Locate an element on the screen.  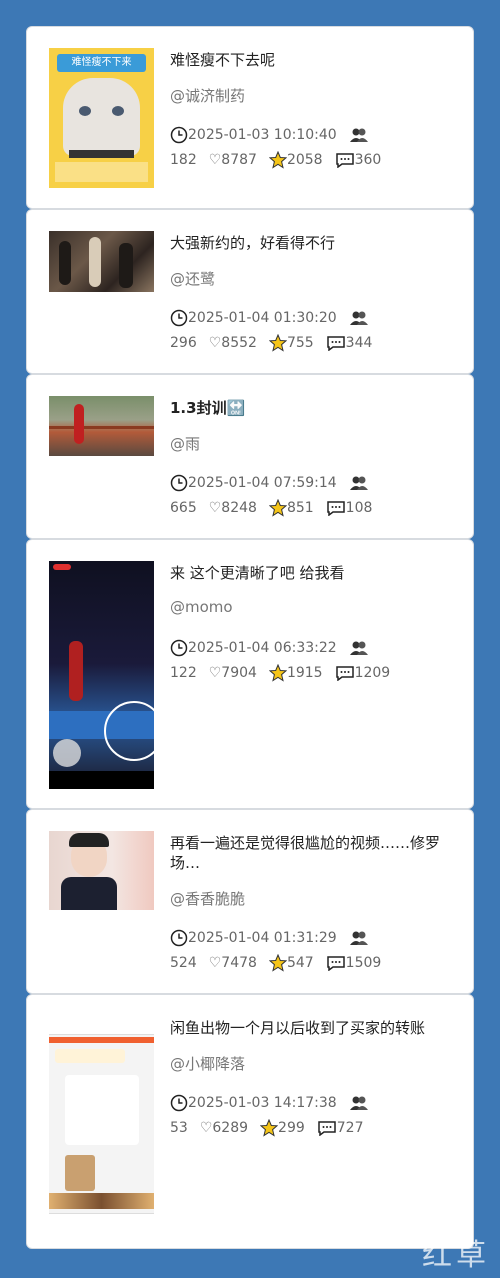
post-meta-time: 2025-01-03 14:17:38 is located at coordinates (269, 1103).